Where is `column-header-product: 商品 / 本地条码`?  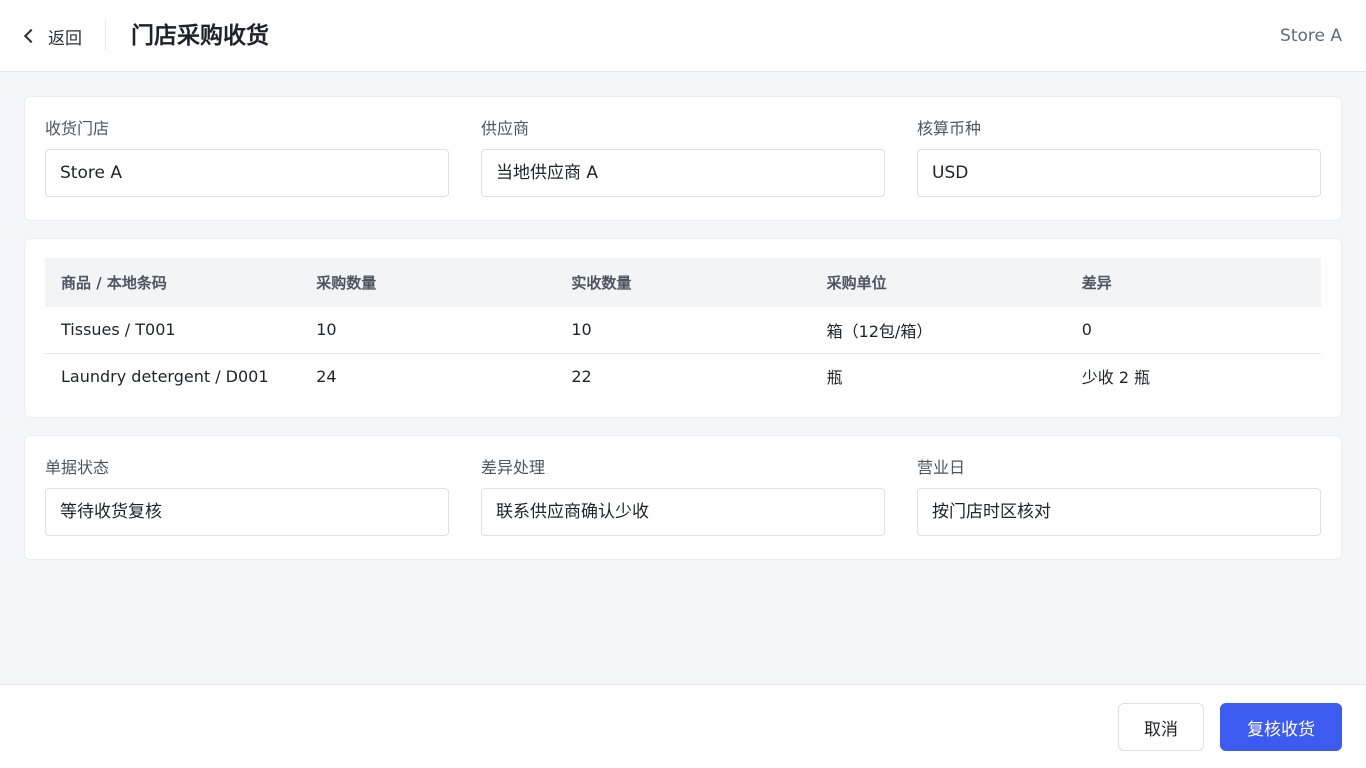 column-header-product: 商品 / 本地条码 is located at coordinates (173, 282).